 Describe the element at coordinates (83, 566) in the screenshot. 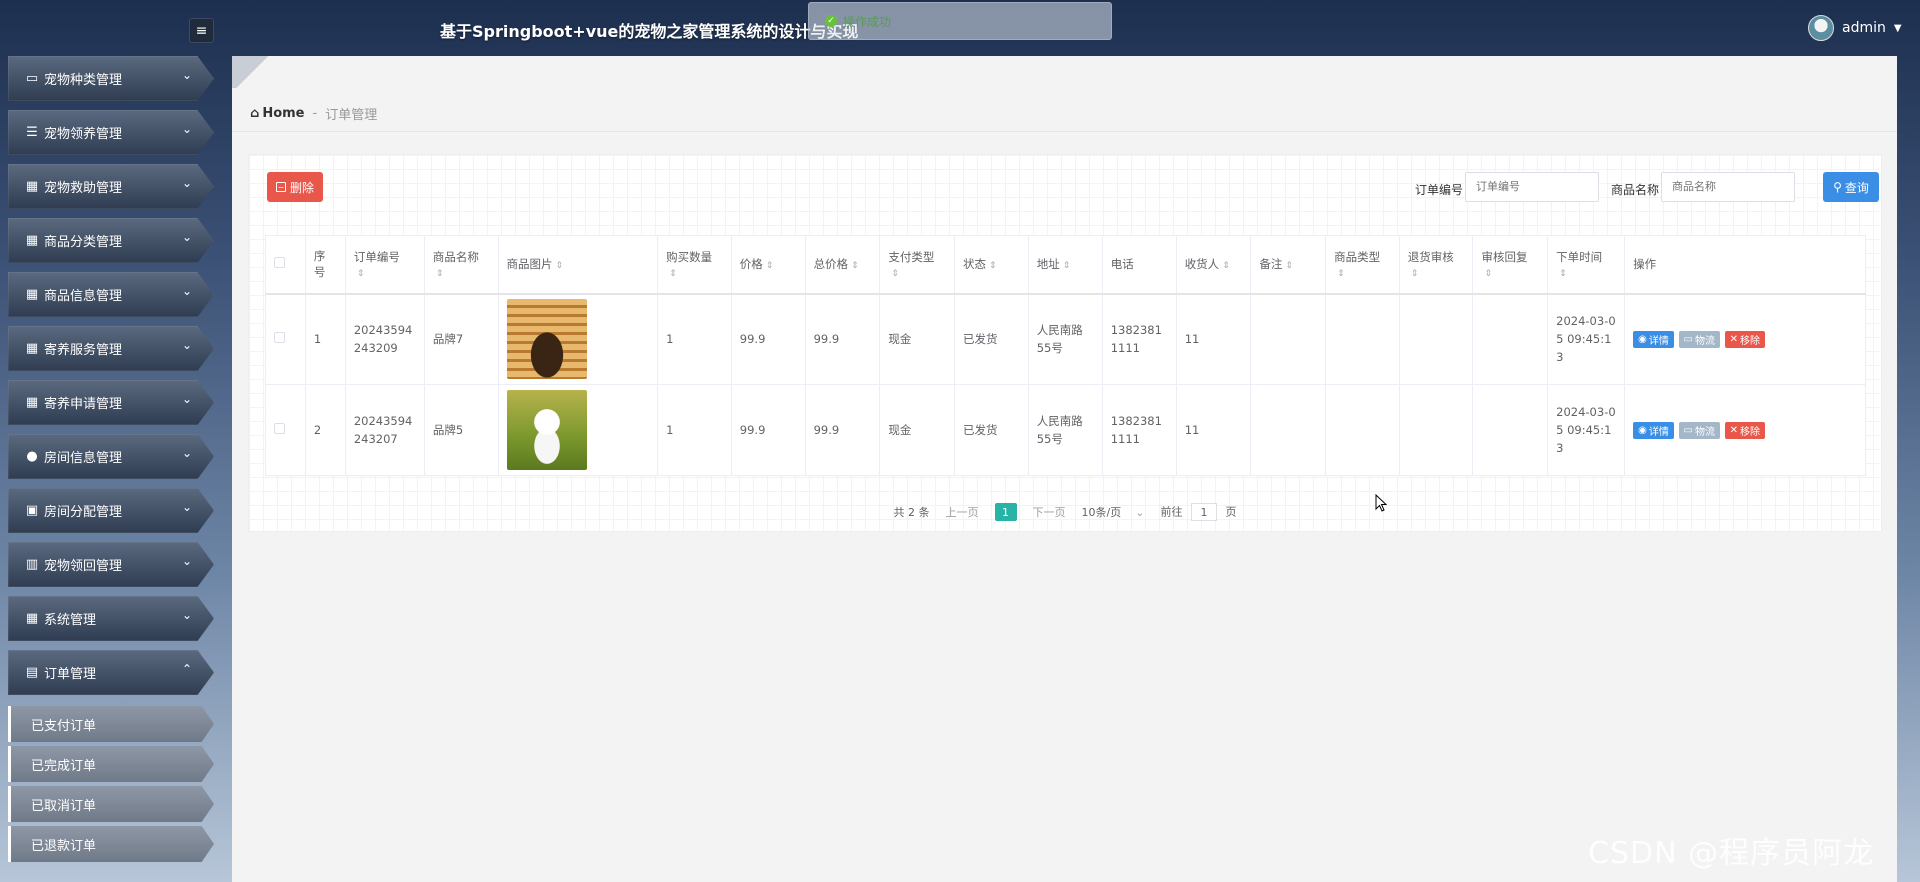

I see `sidebar-item-label: 宠物领回管理` at that location.